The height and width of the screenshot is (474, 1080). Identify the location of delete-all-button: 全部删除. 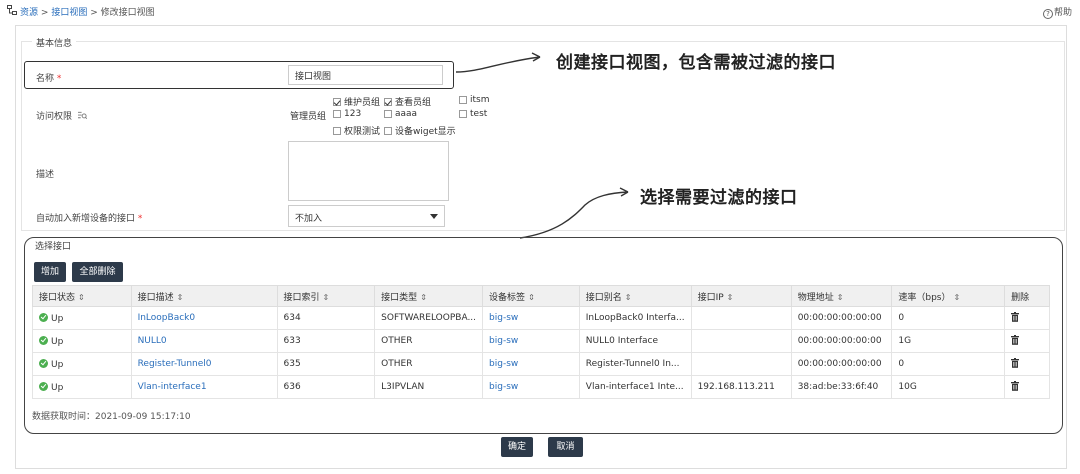
(97, 272).